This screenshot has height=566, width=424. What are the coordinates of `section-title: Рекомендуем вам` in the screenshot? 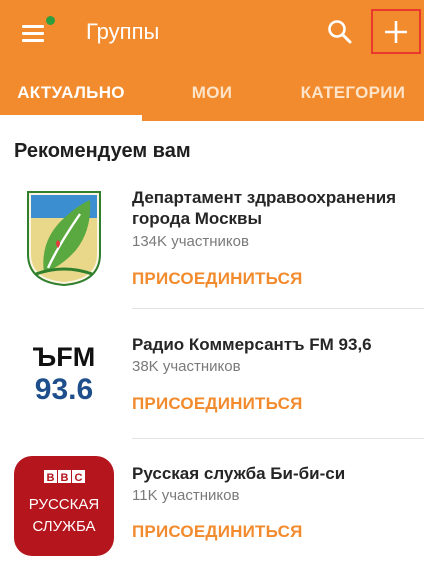 It's located at (102, 151).